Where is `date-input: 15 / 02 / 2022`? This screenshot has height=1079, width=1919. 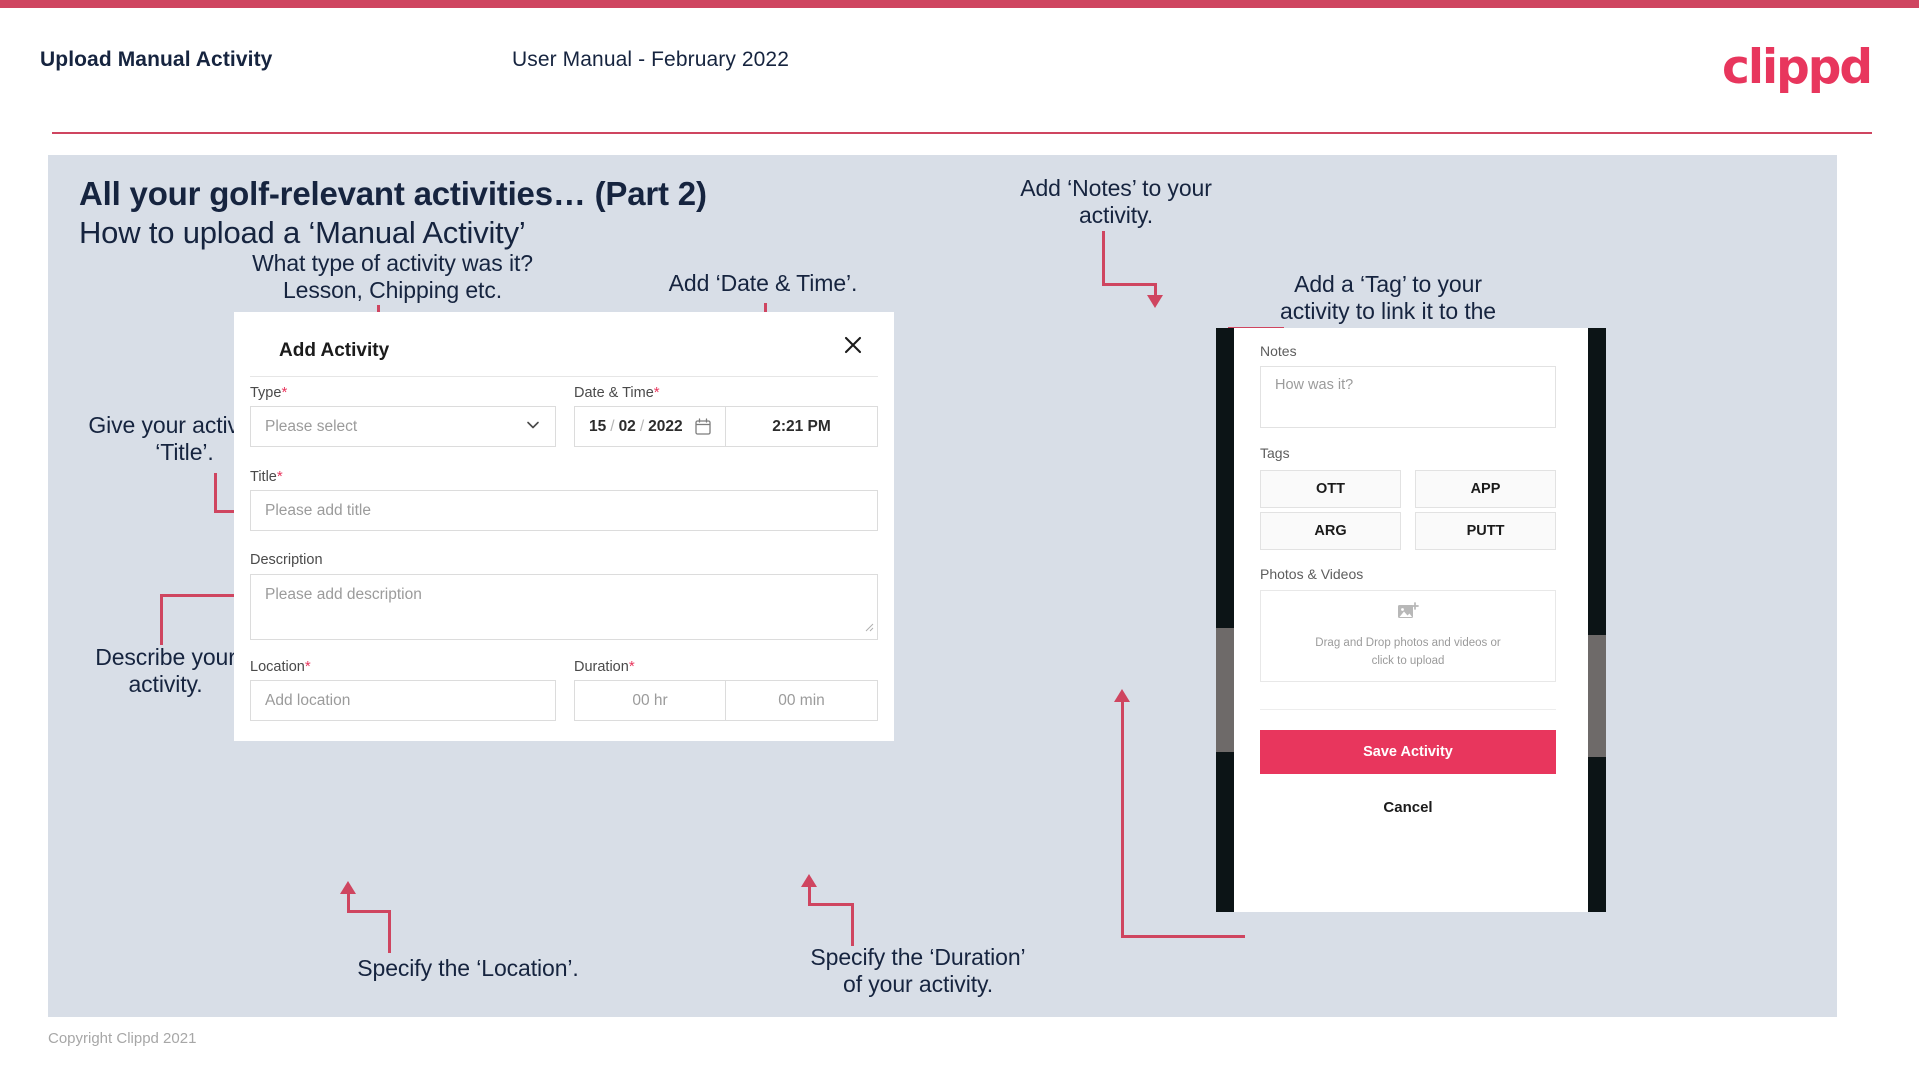 date-input: 15 / 02 / 2022 is located at coordinates (650, 426).